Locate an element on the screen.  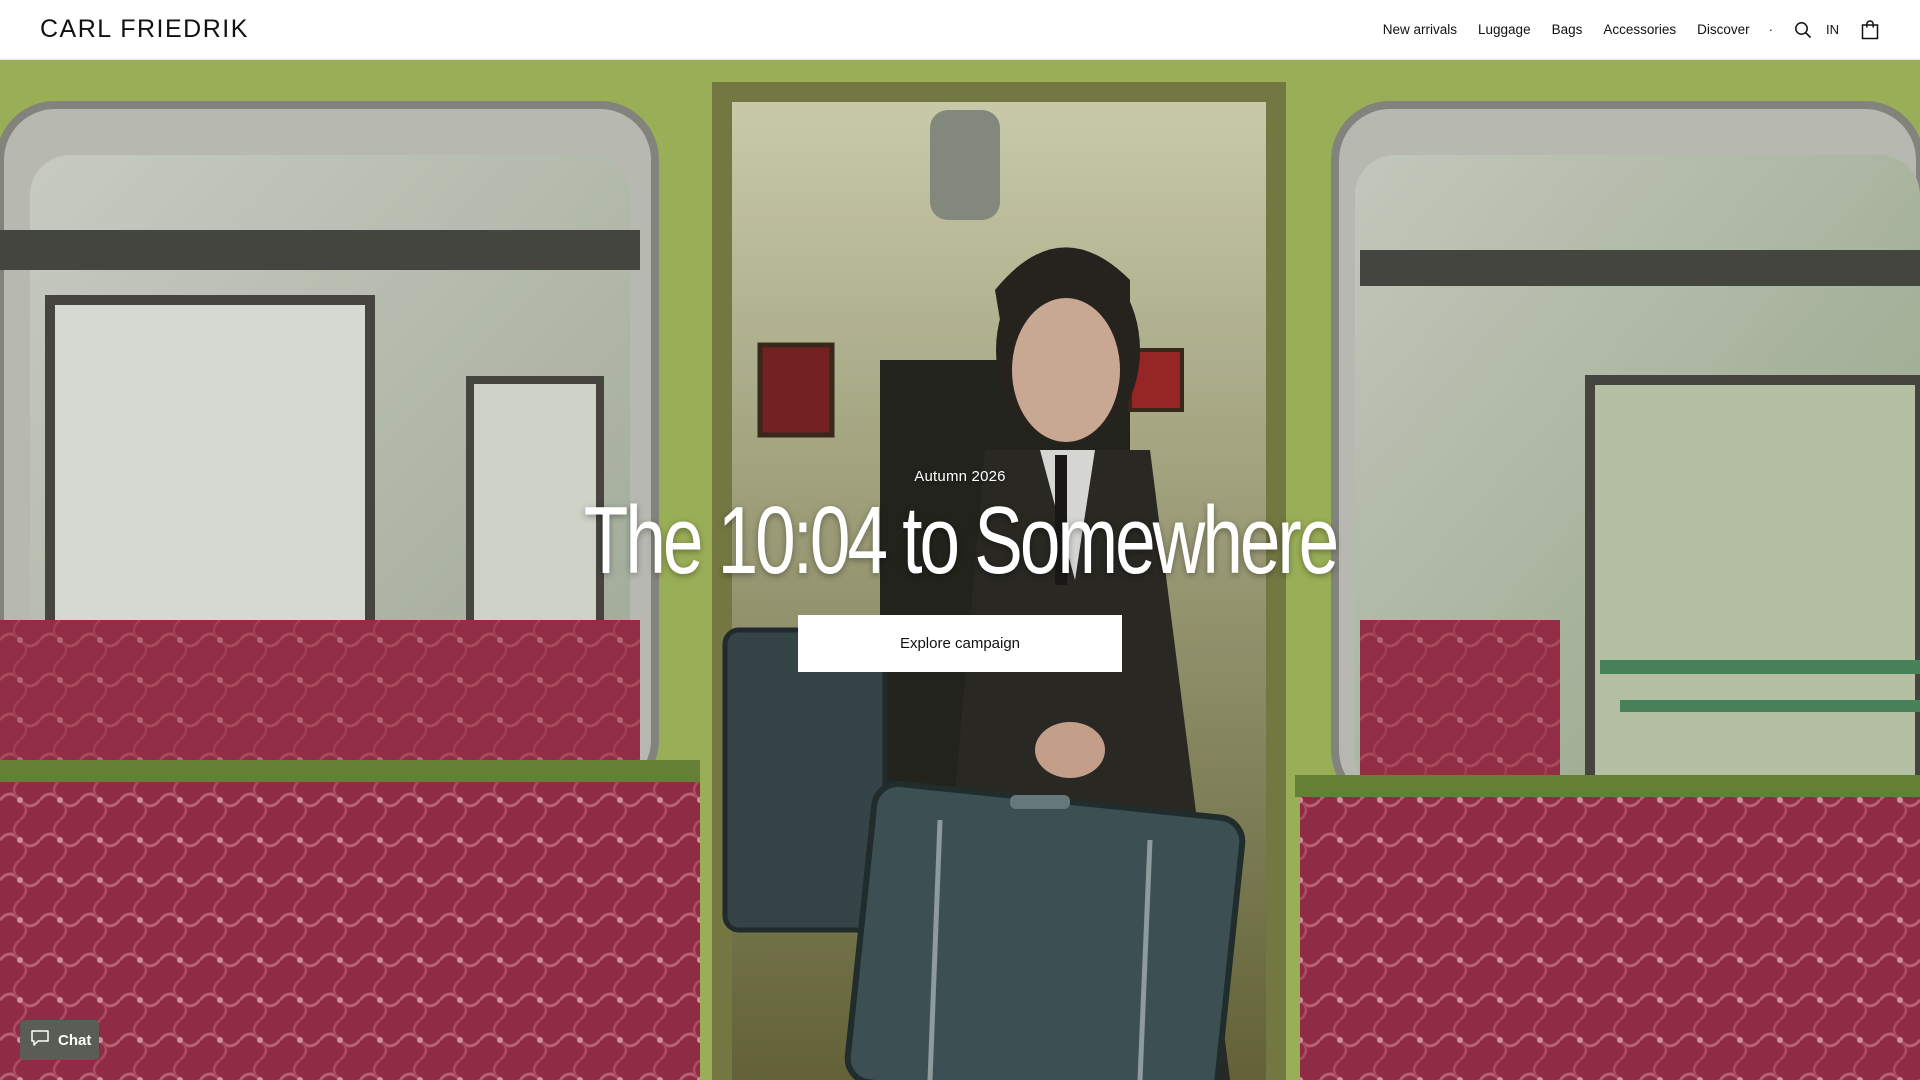
chat-button: Chat is located at coordinates (59, 1040).